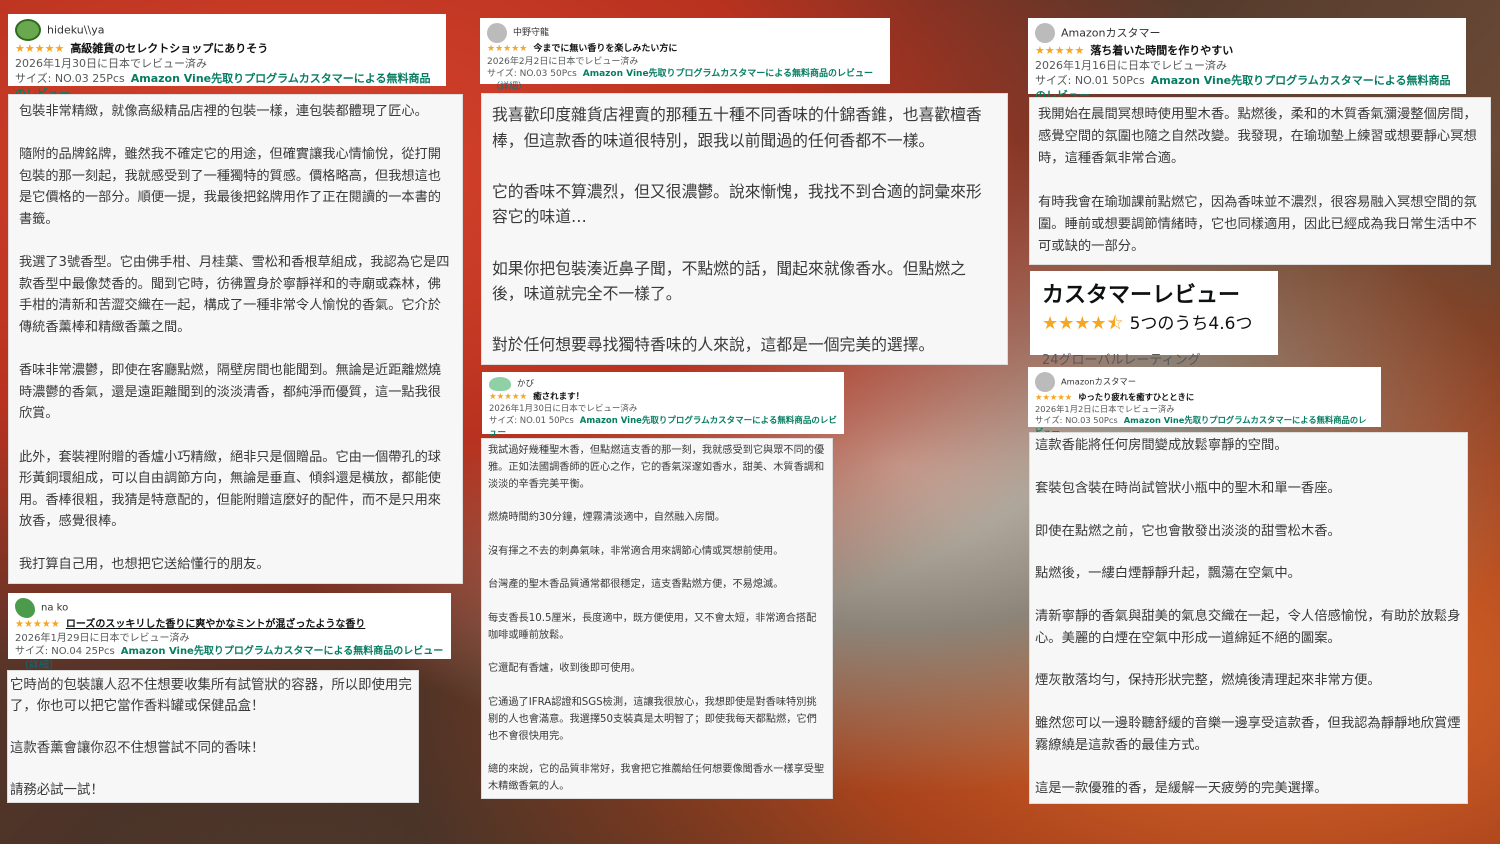 This screenshot has width=1500, height=844. What do you see at coordinates (1141, 295) in the screenshot?
I see `summary-title: カスタマーレビュー` at bounding box center [1141, 295].